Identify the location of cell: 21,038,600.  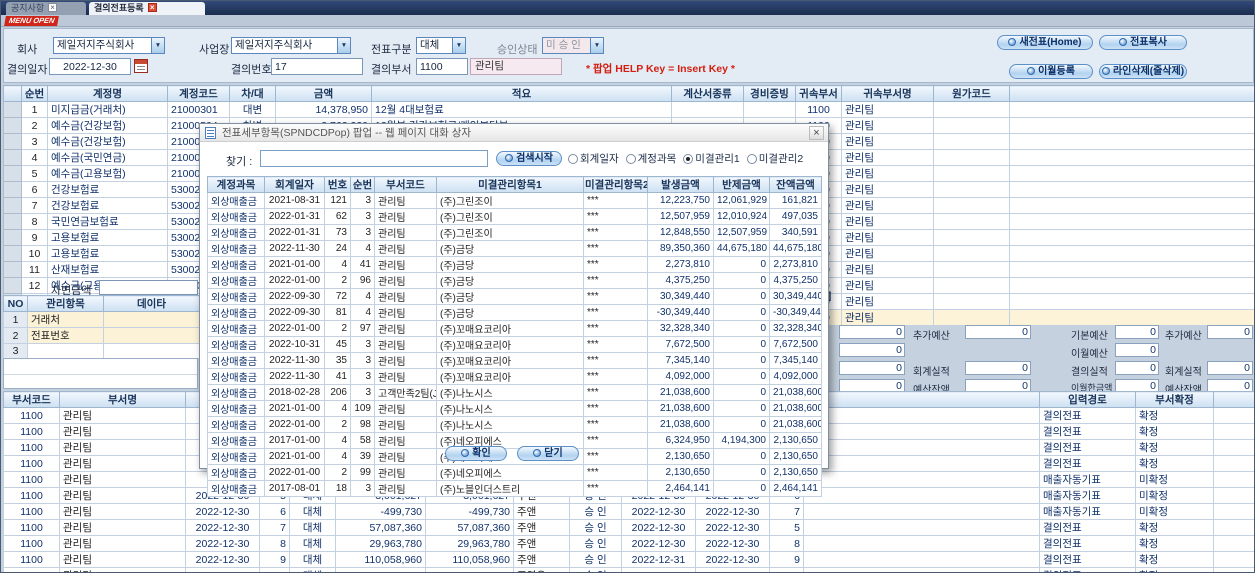
(680, 408).